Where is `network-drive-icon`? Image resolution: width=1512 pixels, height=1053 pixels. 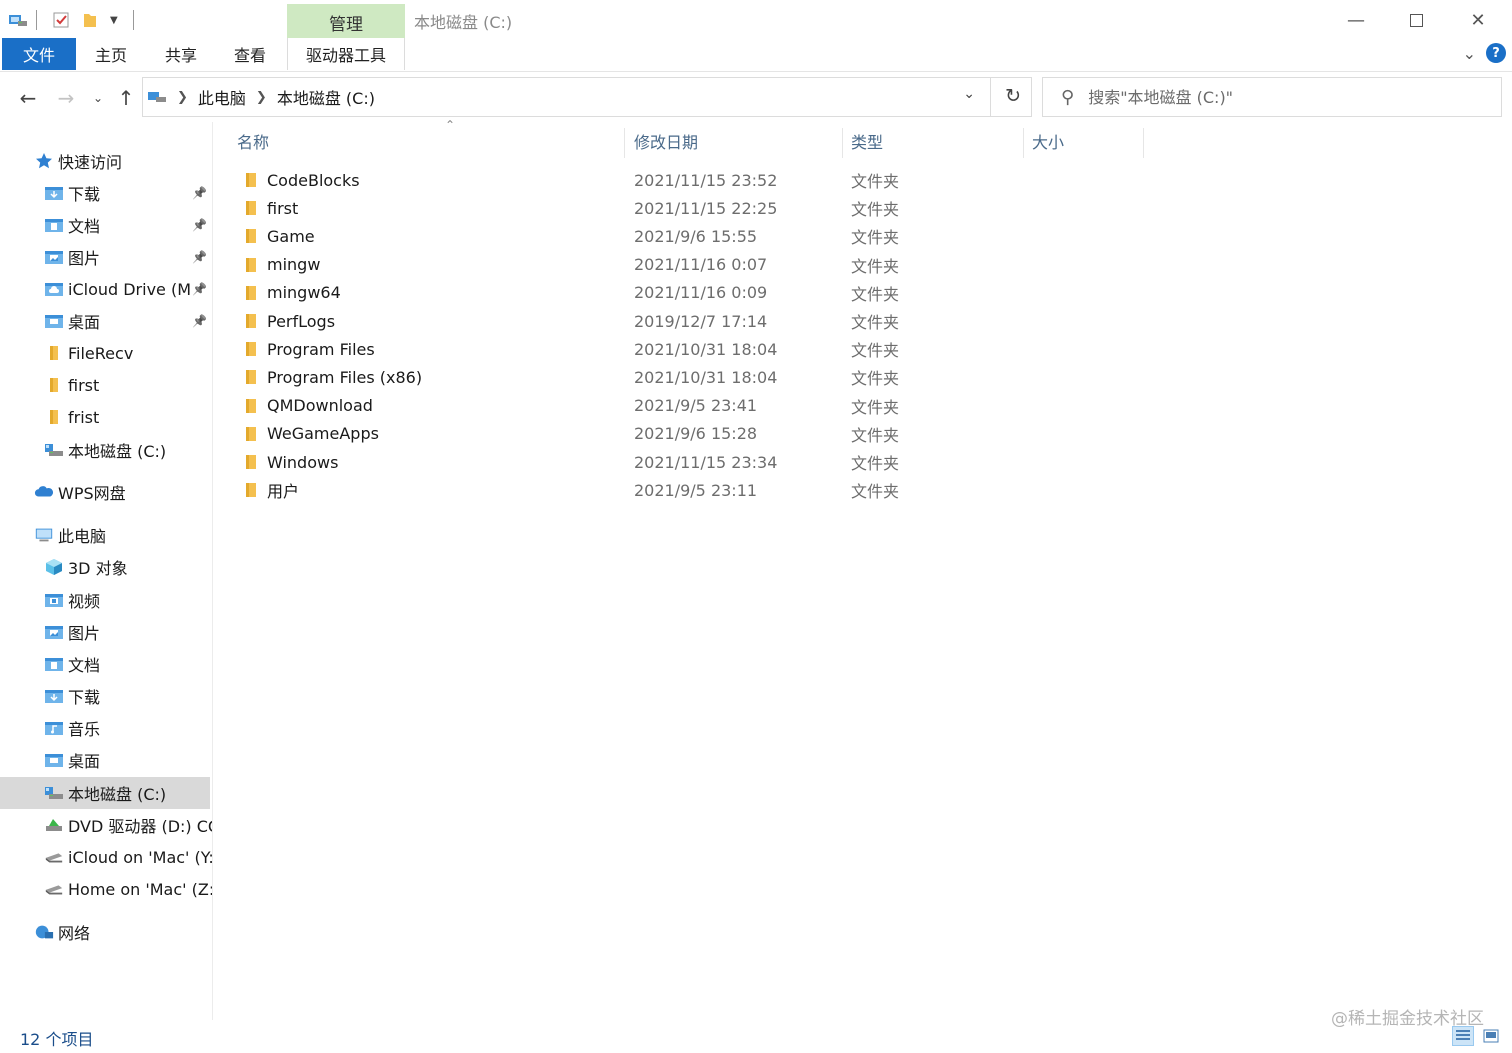
network-drive-icon is located at coordinates (54, 857).